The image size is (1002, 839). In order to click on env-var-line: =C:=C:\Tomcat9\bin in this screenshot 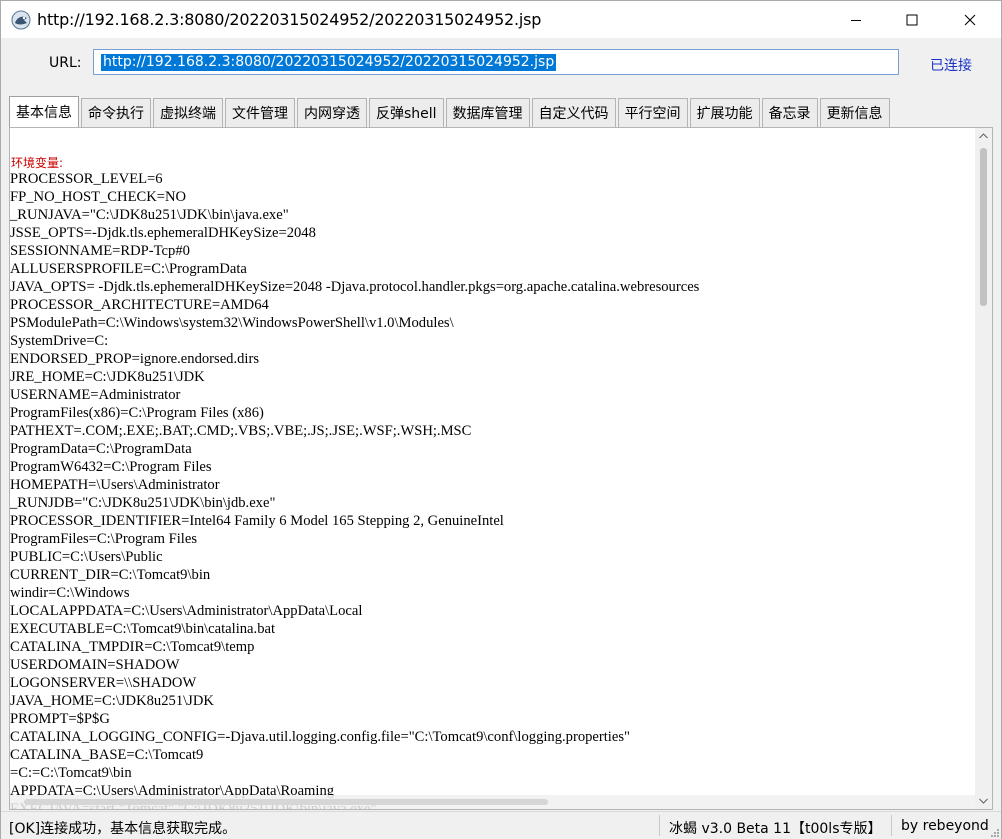, I will do `click(71, 773)`.